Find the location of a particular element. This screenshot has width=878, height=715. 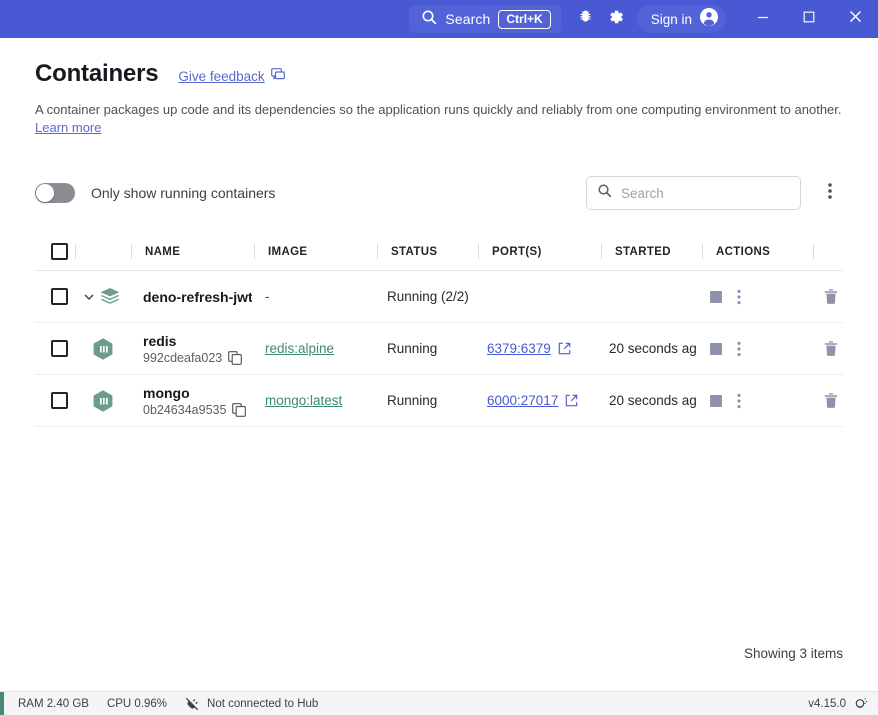

select-all-cell is located at coordinates (55, 252).